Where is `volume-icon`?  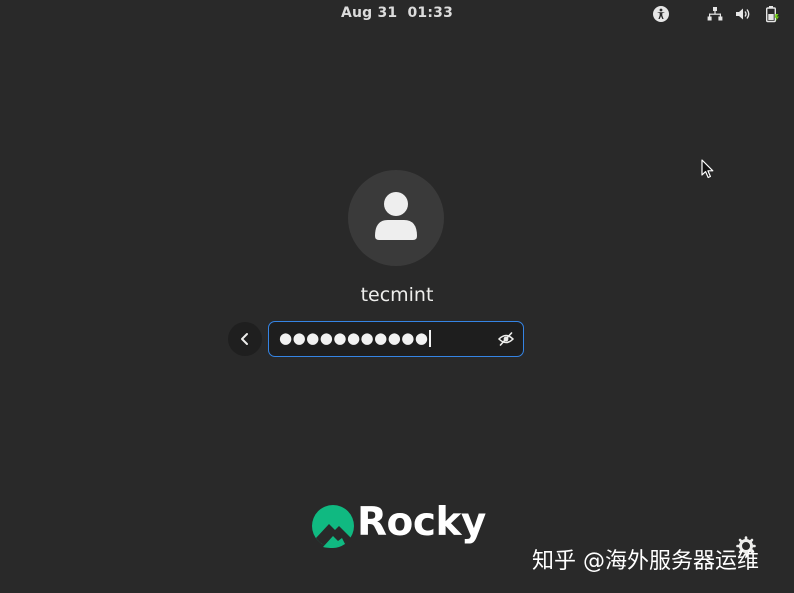 volume-icon is located at coordinates (743, 14).